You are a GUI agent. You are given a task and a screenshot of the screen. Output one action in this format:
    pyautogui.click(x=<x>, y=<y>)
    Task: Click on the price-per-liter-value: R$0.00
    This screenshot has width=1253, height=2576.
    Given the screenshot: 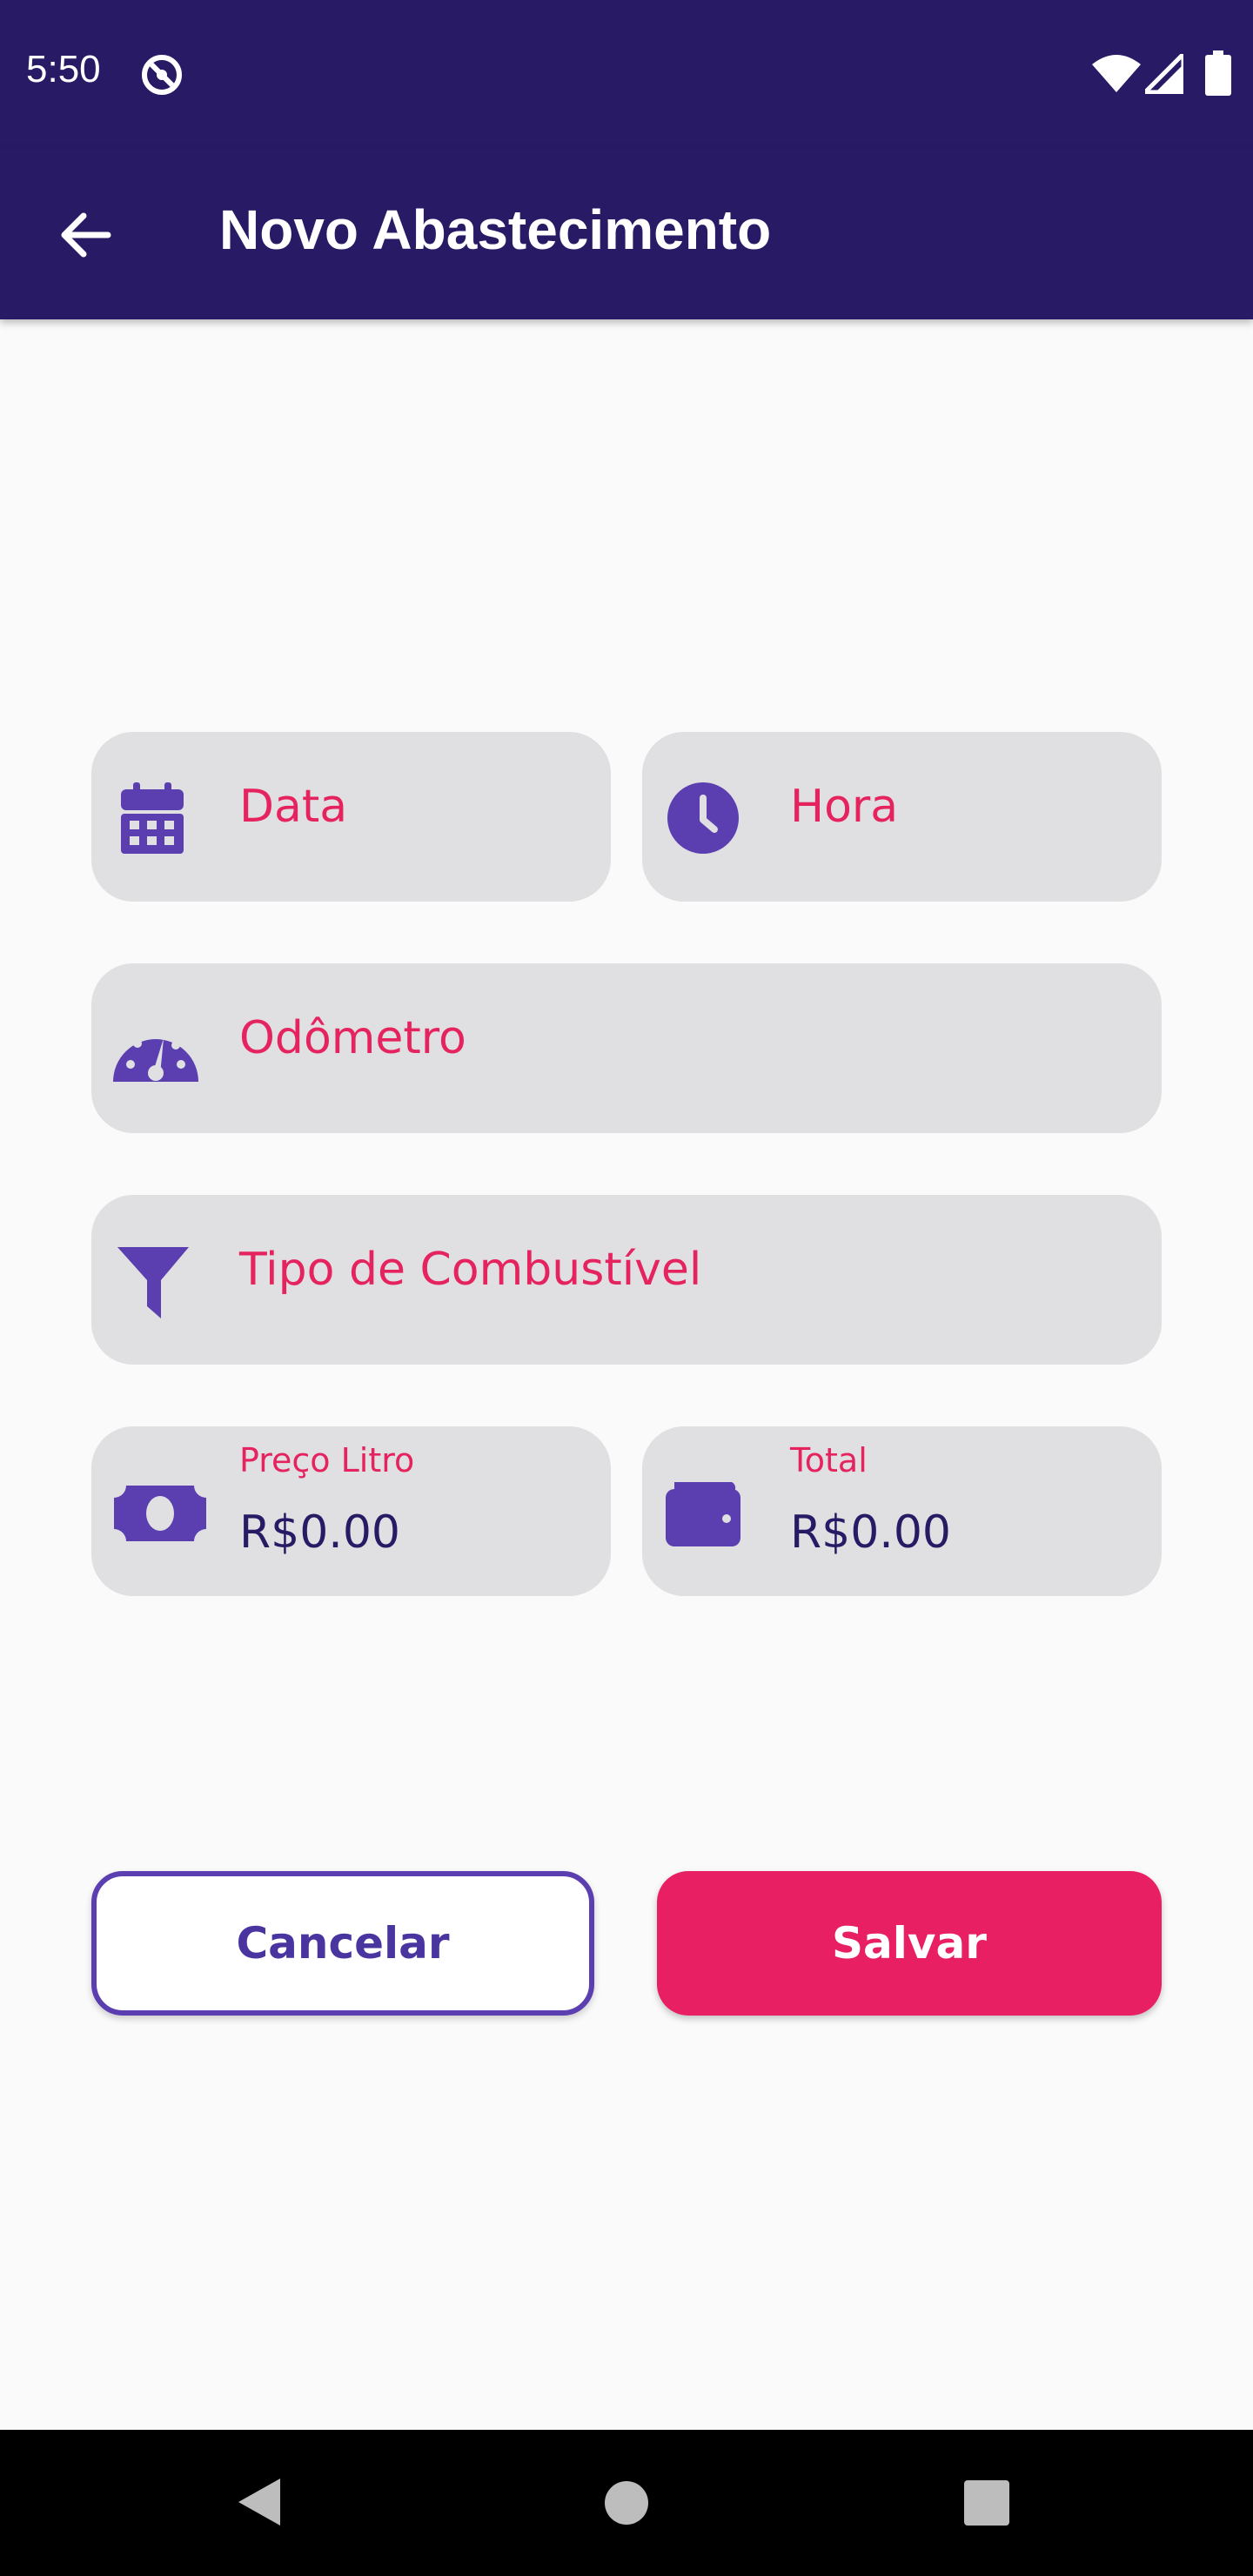 What is the action you would take?
    pyautogui.click(x=319, y=1532)
    